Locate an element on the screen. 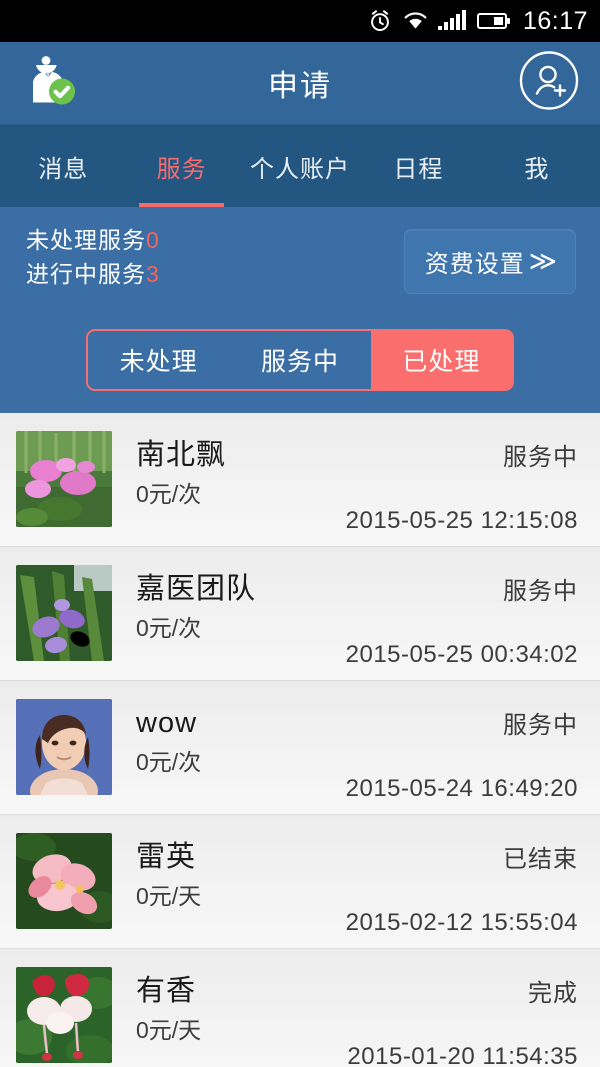  tab-schedule: 日程 is located at coordinates (418, 166).